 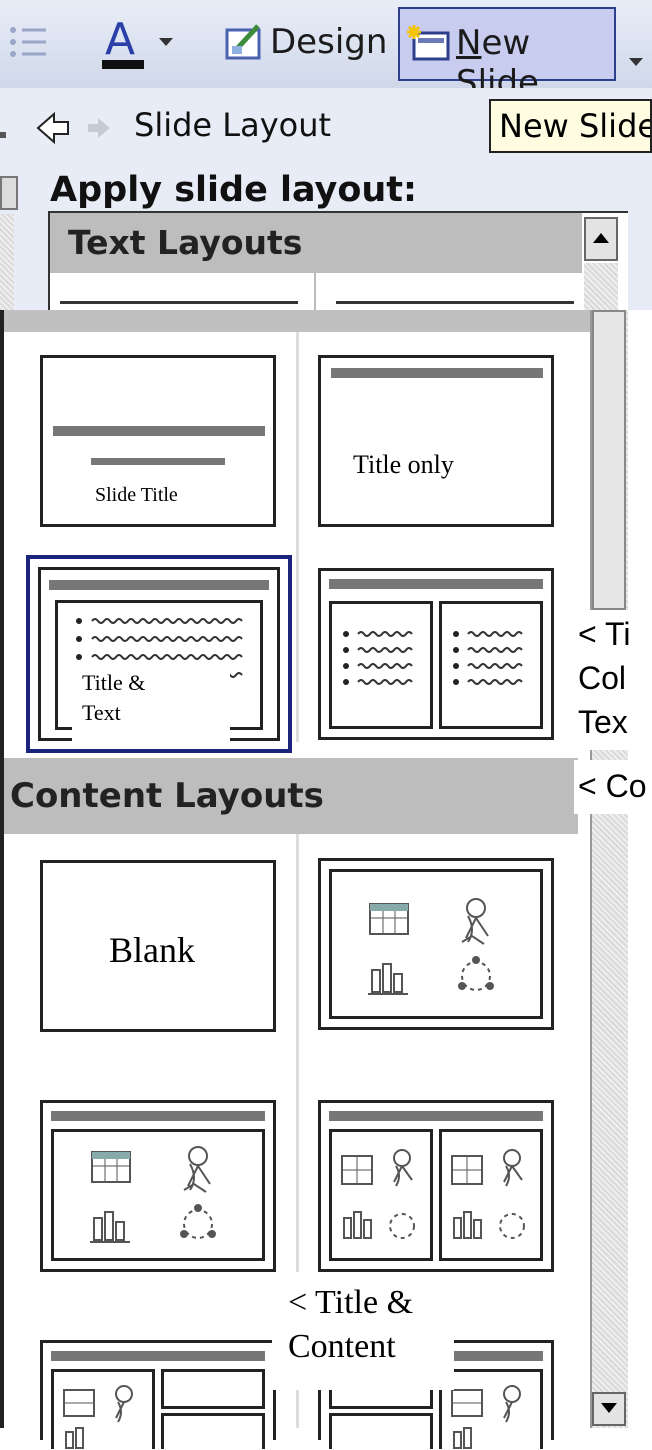 What do you see at coordinates (602, 678) in the screenshot?
I see `annotation-two-column-line2: Col` at bounding box center [602, 678].